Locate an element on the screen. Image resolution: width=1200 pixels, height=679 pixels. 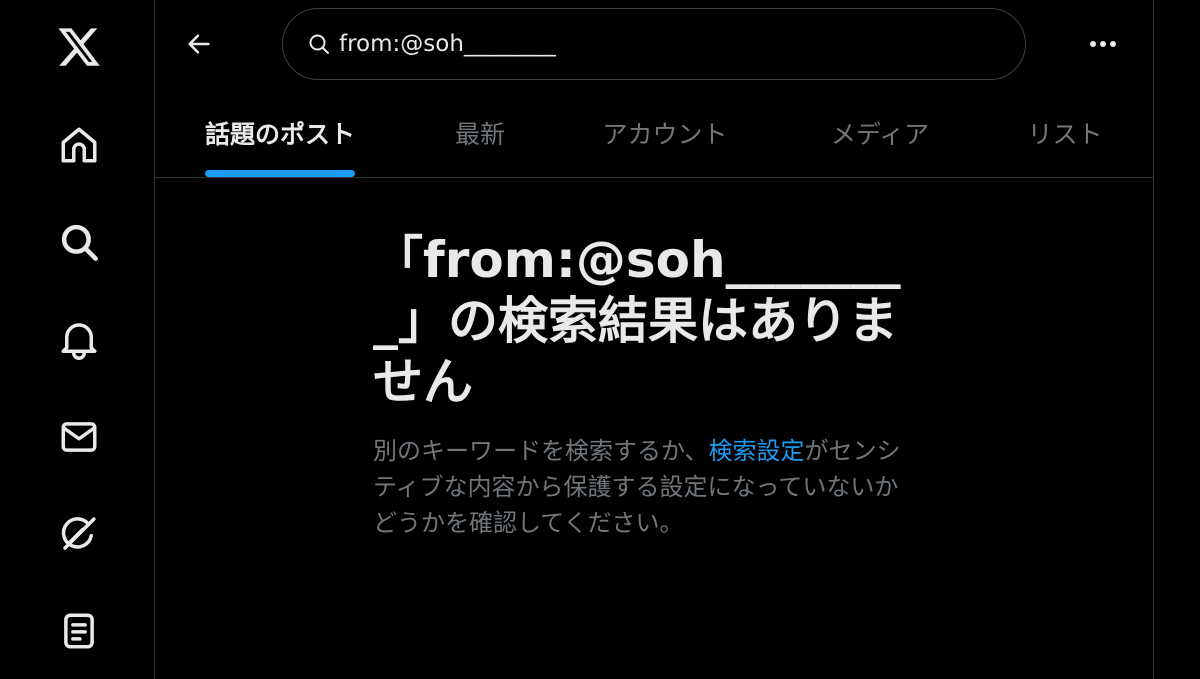
tab-accounts: アカウント is located at coordinates (665, 132).